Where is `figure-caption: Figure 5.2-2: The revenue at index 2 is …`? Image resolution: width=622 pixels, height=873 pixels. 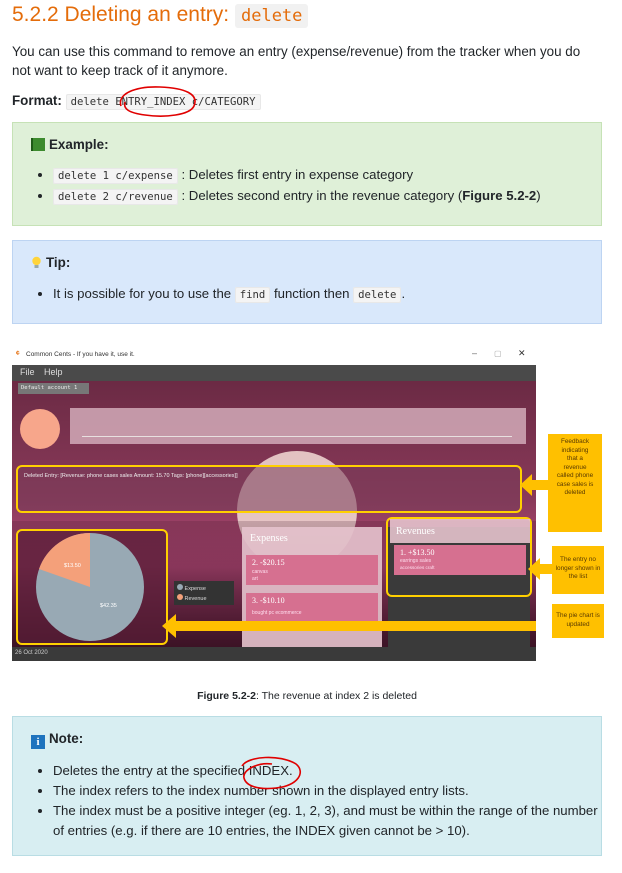
figure-caption: Figure 5.2-2: The revenue at index 2 is … is located at coordinates (307, 696).